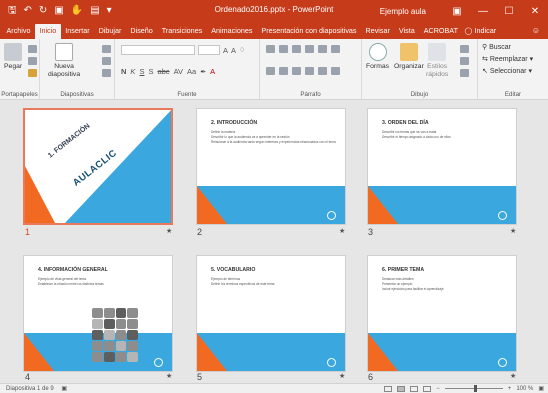 This screenshot has height=393, width=548. I want to click on text-direction-icon, so click(335, 49).